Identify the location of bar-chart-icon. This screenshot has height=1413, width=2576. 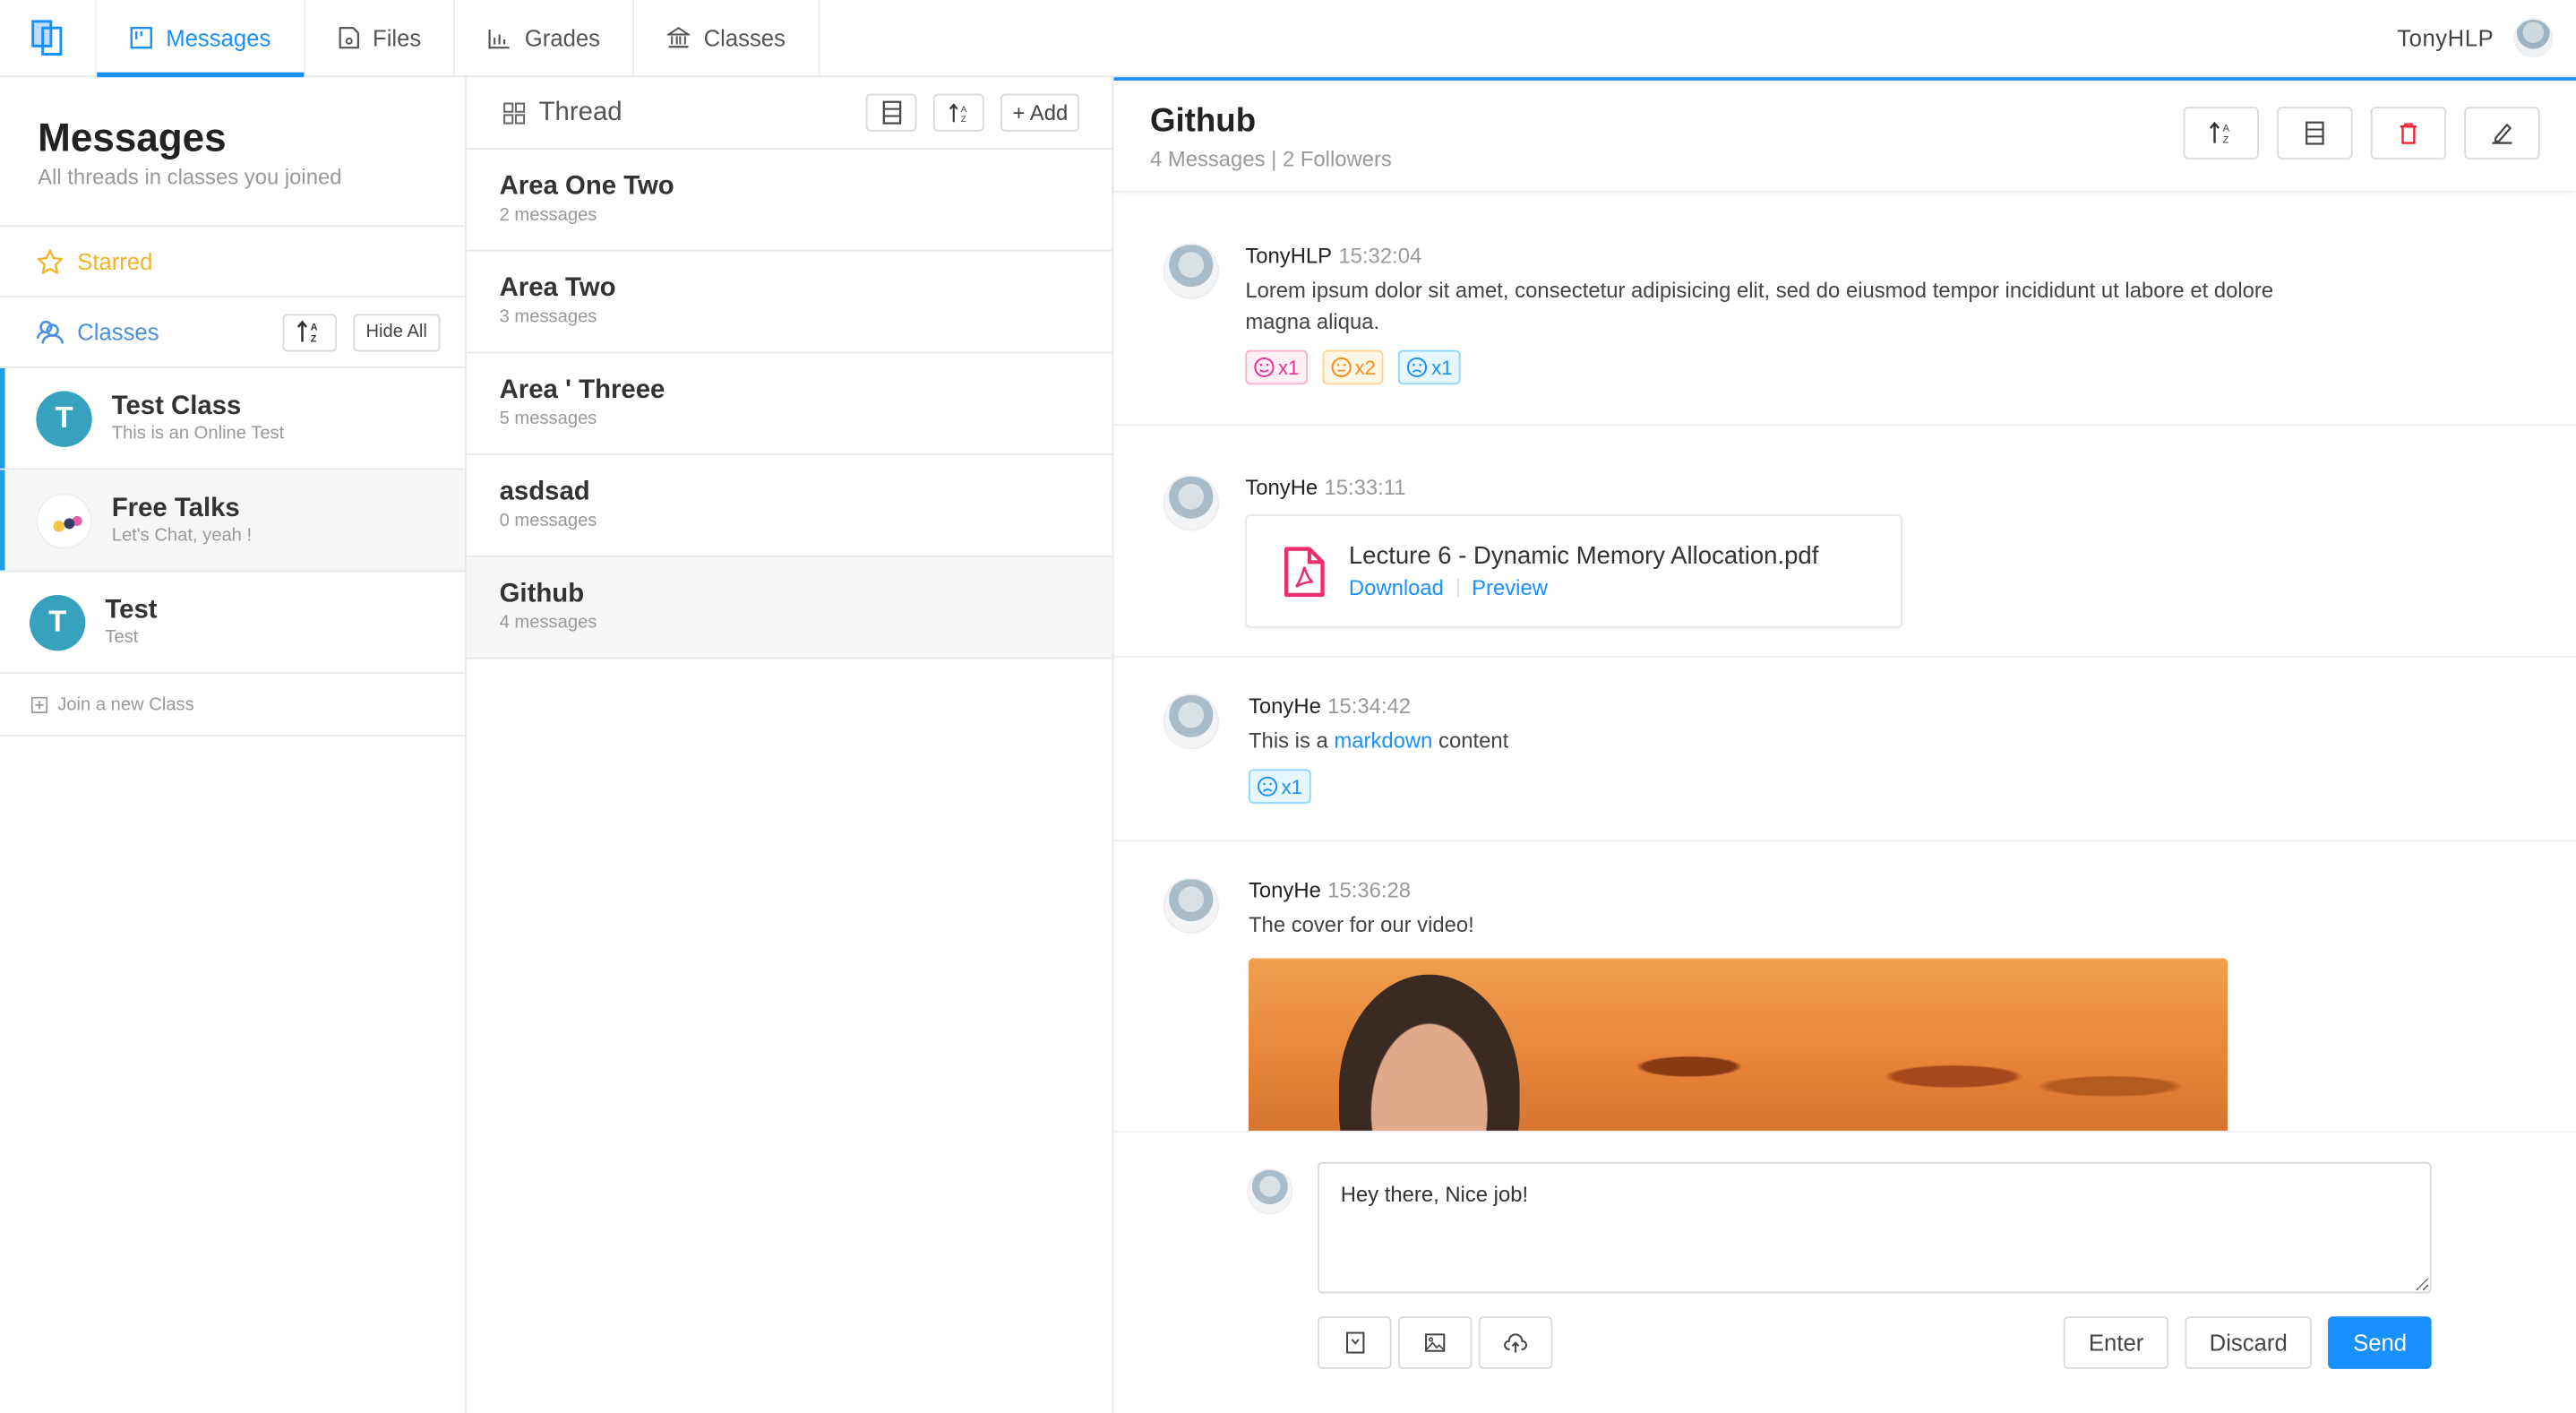
(500, 38).